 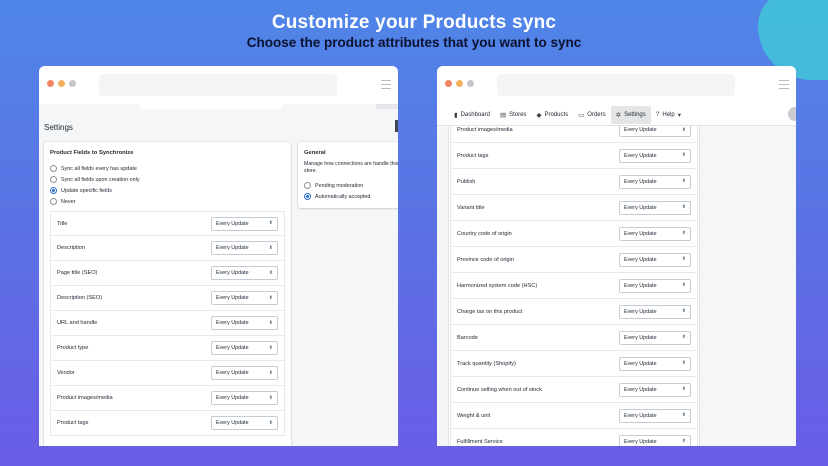 I want to click on field-label: Country code of origin, so click(x=484, y=233).